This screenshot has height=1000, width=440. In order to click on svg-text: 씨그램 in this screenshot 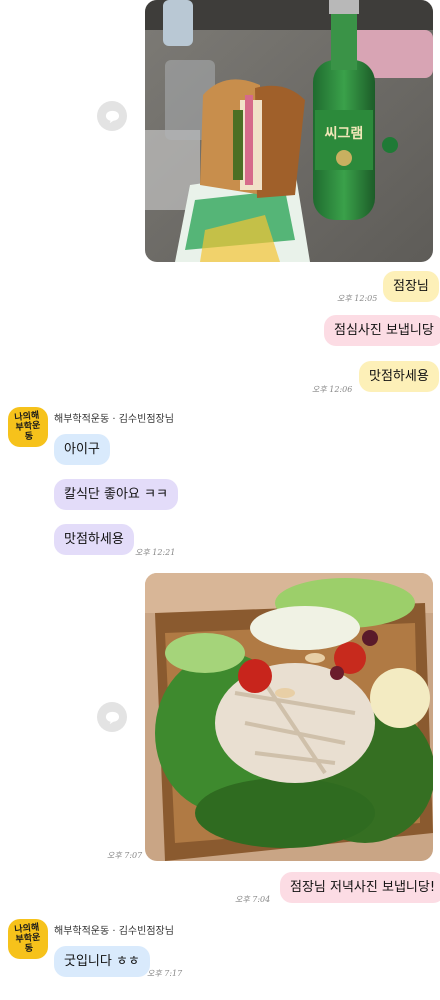, I will do `click(344, 133)`.